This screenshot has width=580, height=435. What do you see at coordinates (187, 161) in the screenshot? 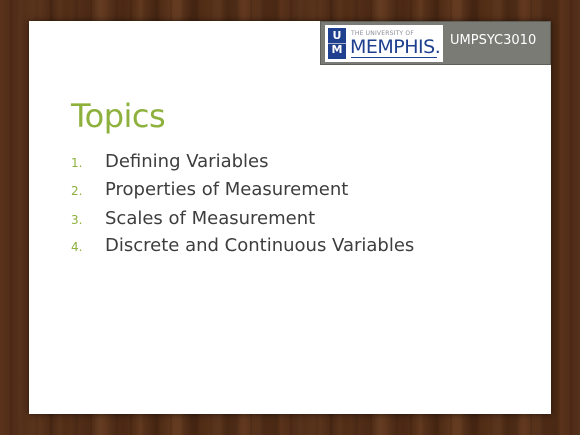
I see `topic-text: Defining Variables` at bounding box center [187, 161].